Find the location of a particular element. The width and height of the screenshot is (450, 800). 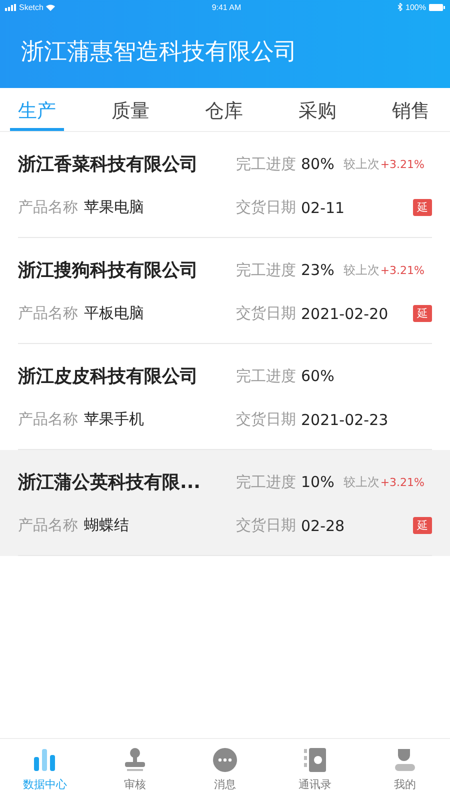

progress-value: 80% is located at coordinates (317, 164).